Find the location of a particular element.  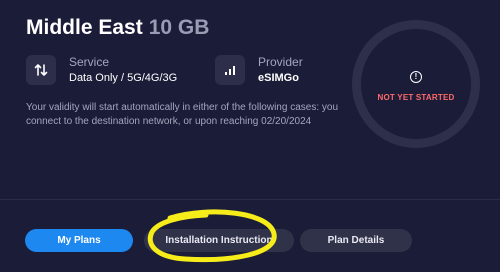

tab-my-plans: My Plans is located at coordinates (79, 240).